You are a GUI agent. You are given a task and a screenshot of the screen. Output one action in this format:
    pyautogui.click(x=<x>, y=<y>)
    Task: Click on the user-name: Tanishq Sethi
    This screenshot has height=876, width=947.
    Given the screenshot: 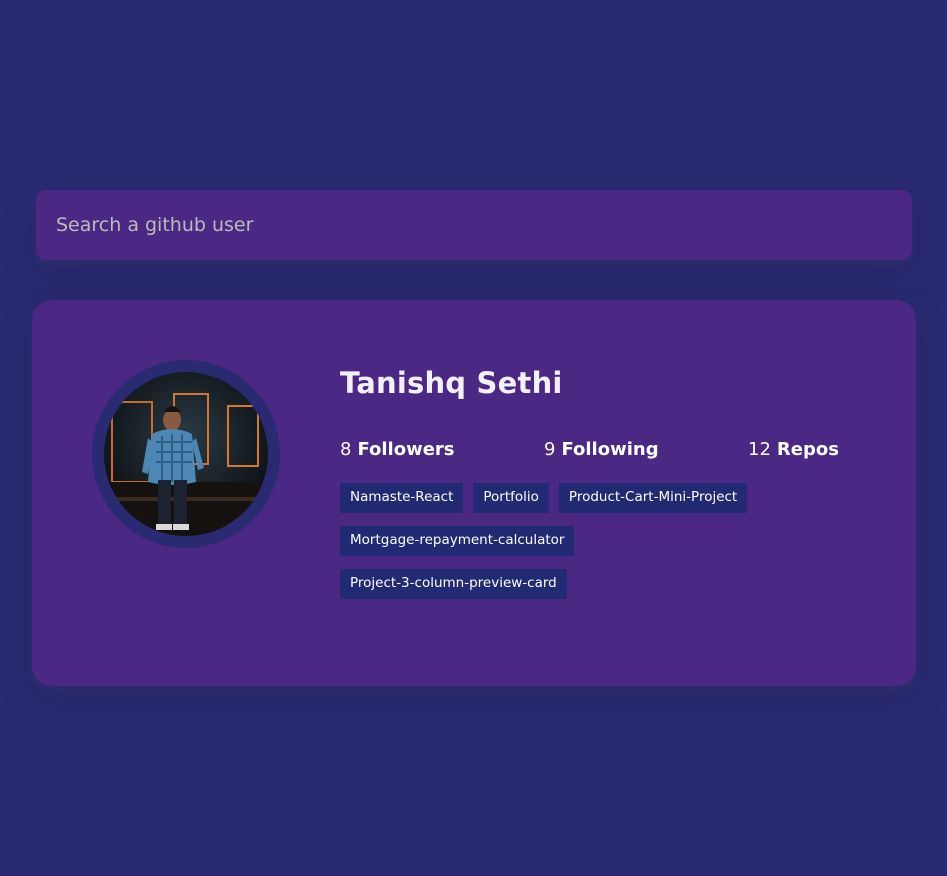 What is the action you would take?
    pyautogui.click(x=451, y=383)
    